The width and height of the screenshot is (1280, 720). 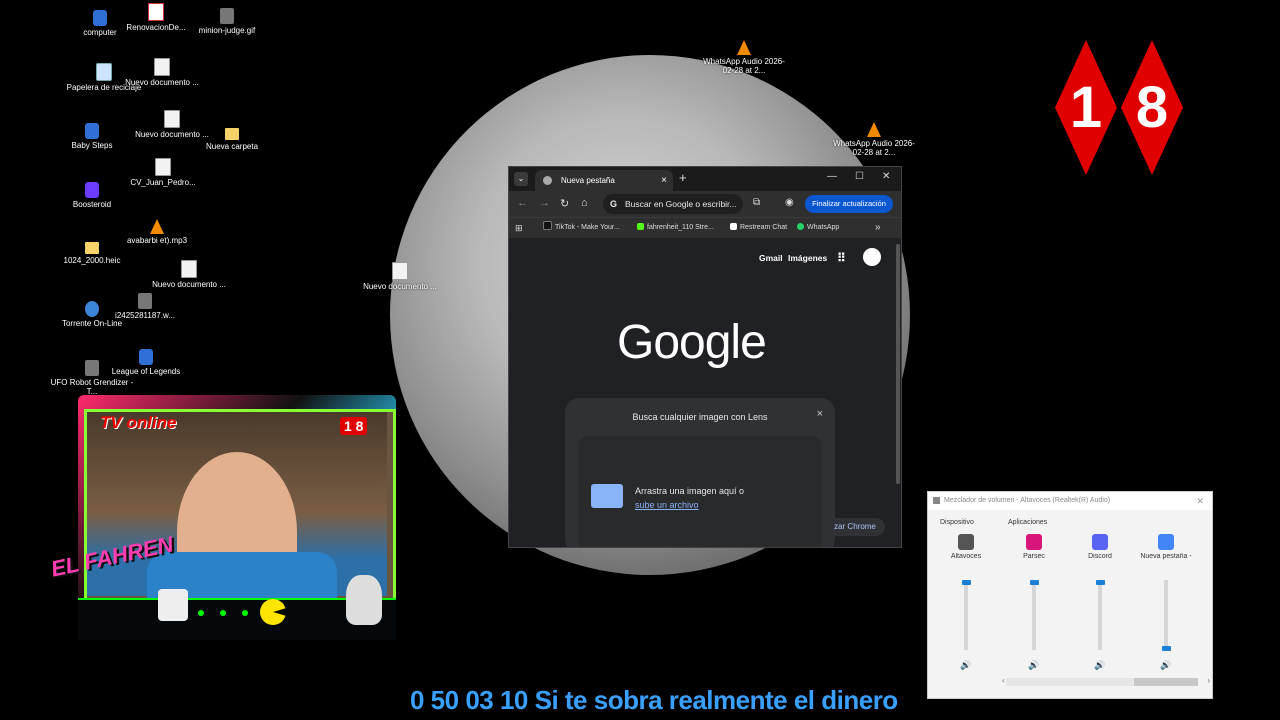 I want to click on scroll-left-icon: ‹, so click(x=1003, y=680).